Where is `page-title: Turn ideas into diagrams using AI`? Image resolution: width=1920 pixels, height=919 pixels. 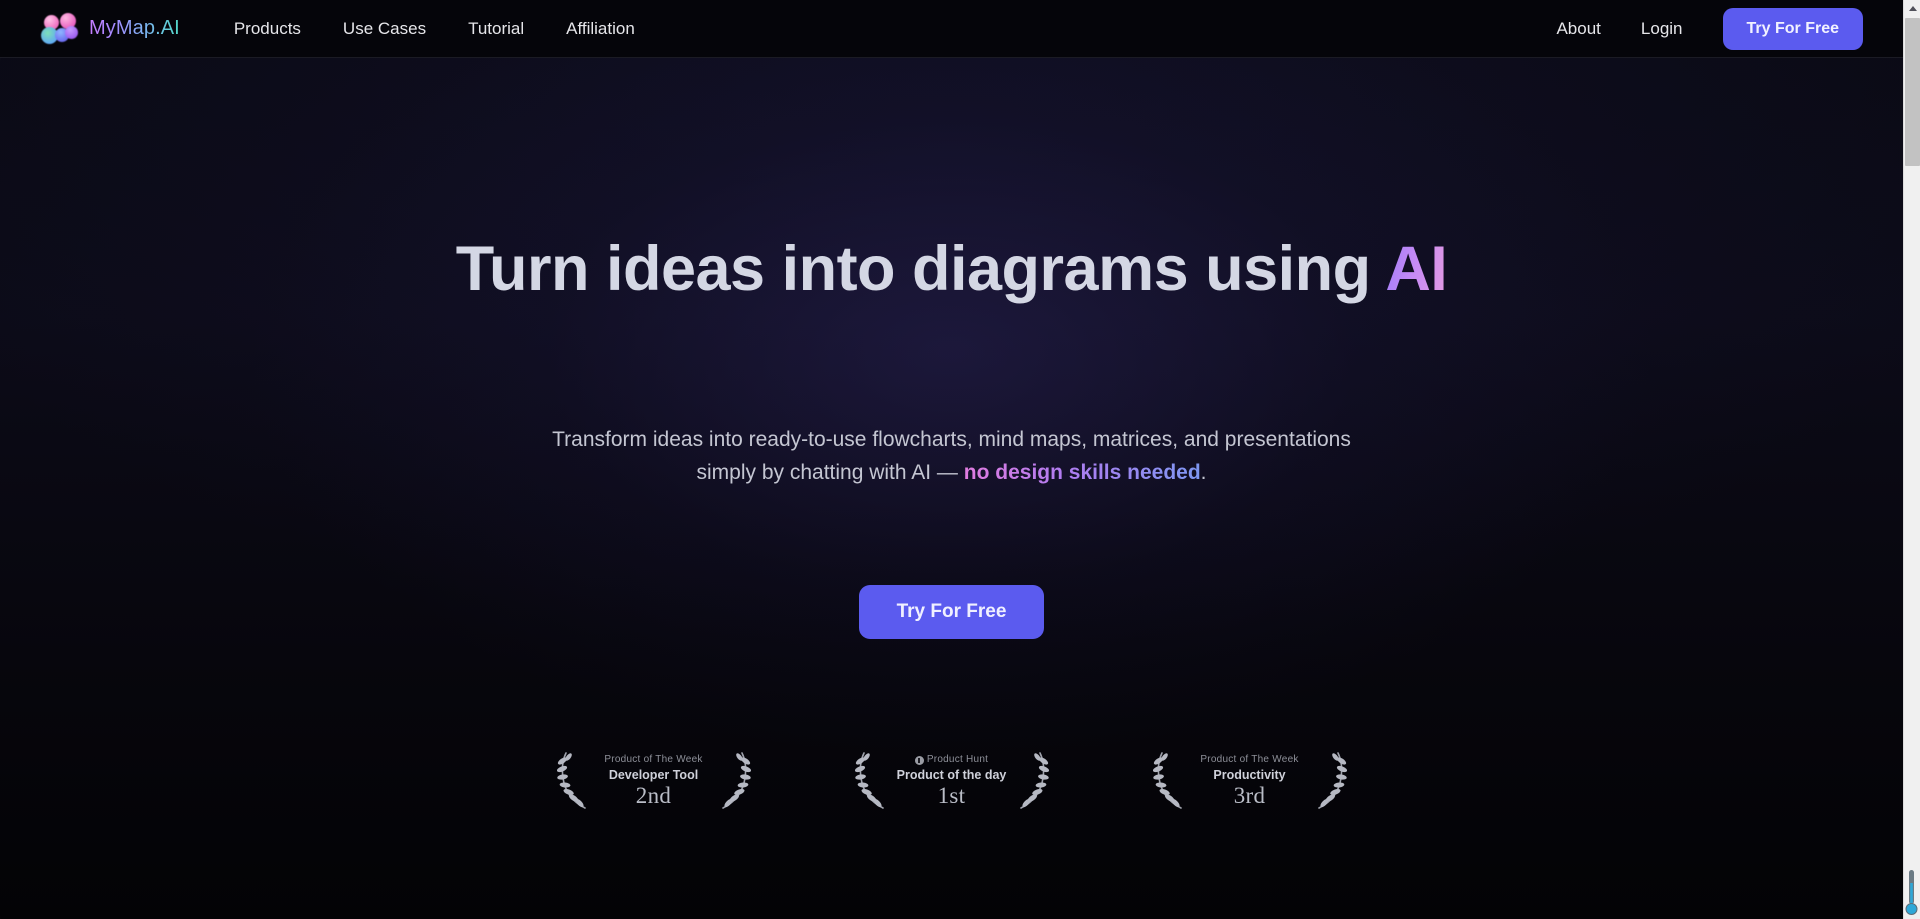 page-title: Turn ideas into diagrams using AI is located at coordinates (951, 269).